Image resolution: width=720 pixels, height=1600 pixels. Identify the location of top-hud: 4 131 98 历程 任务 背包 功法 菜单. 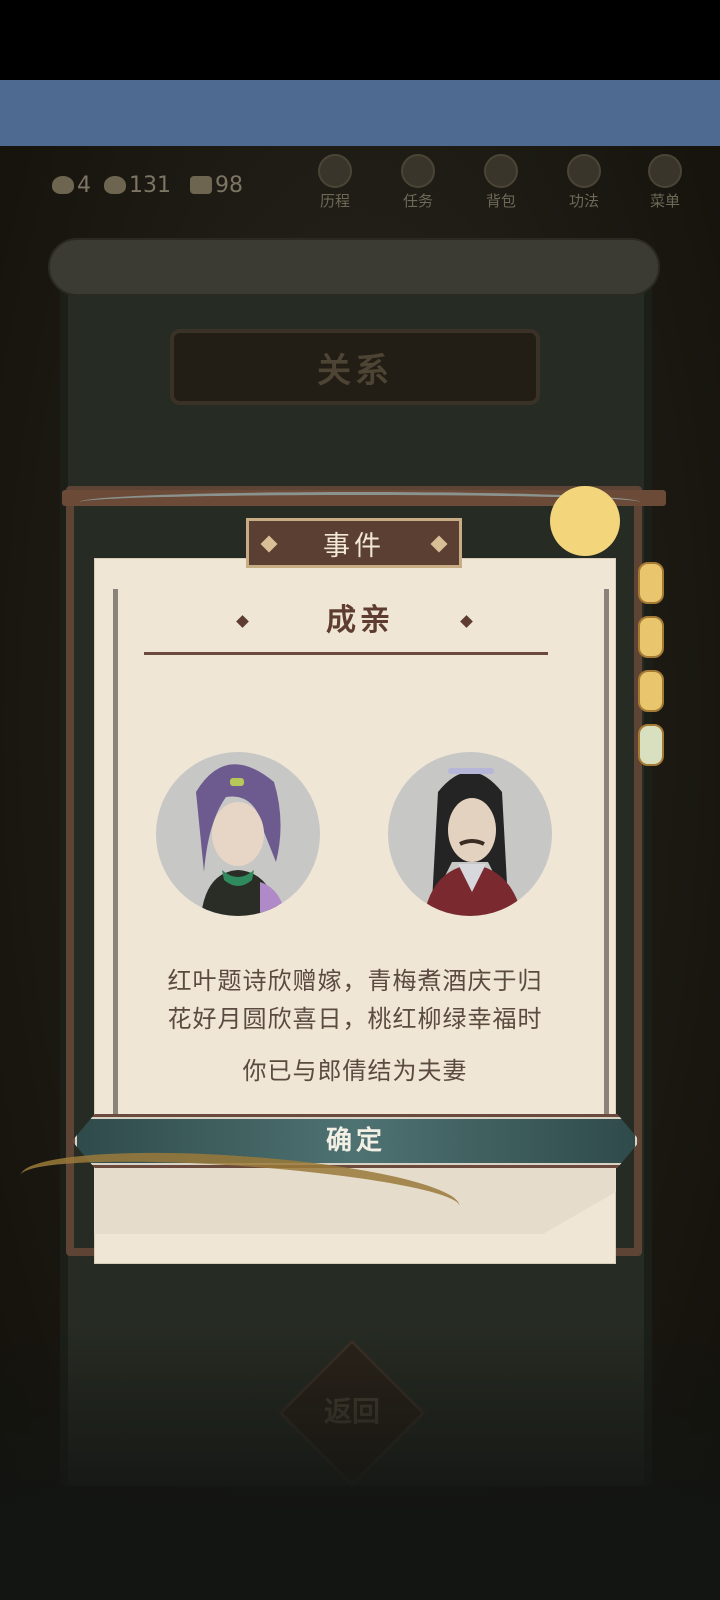
(360, 186).